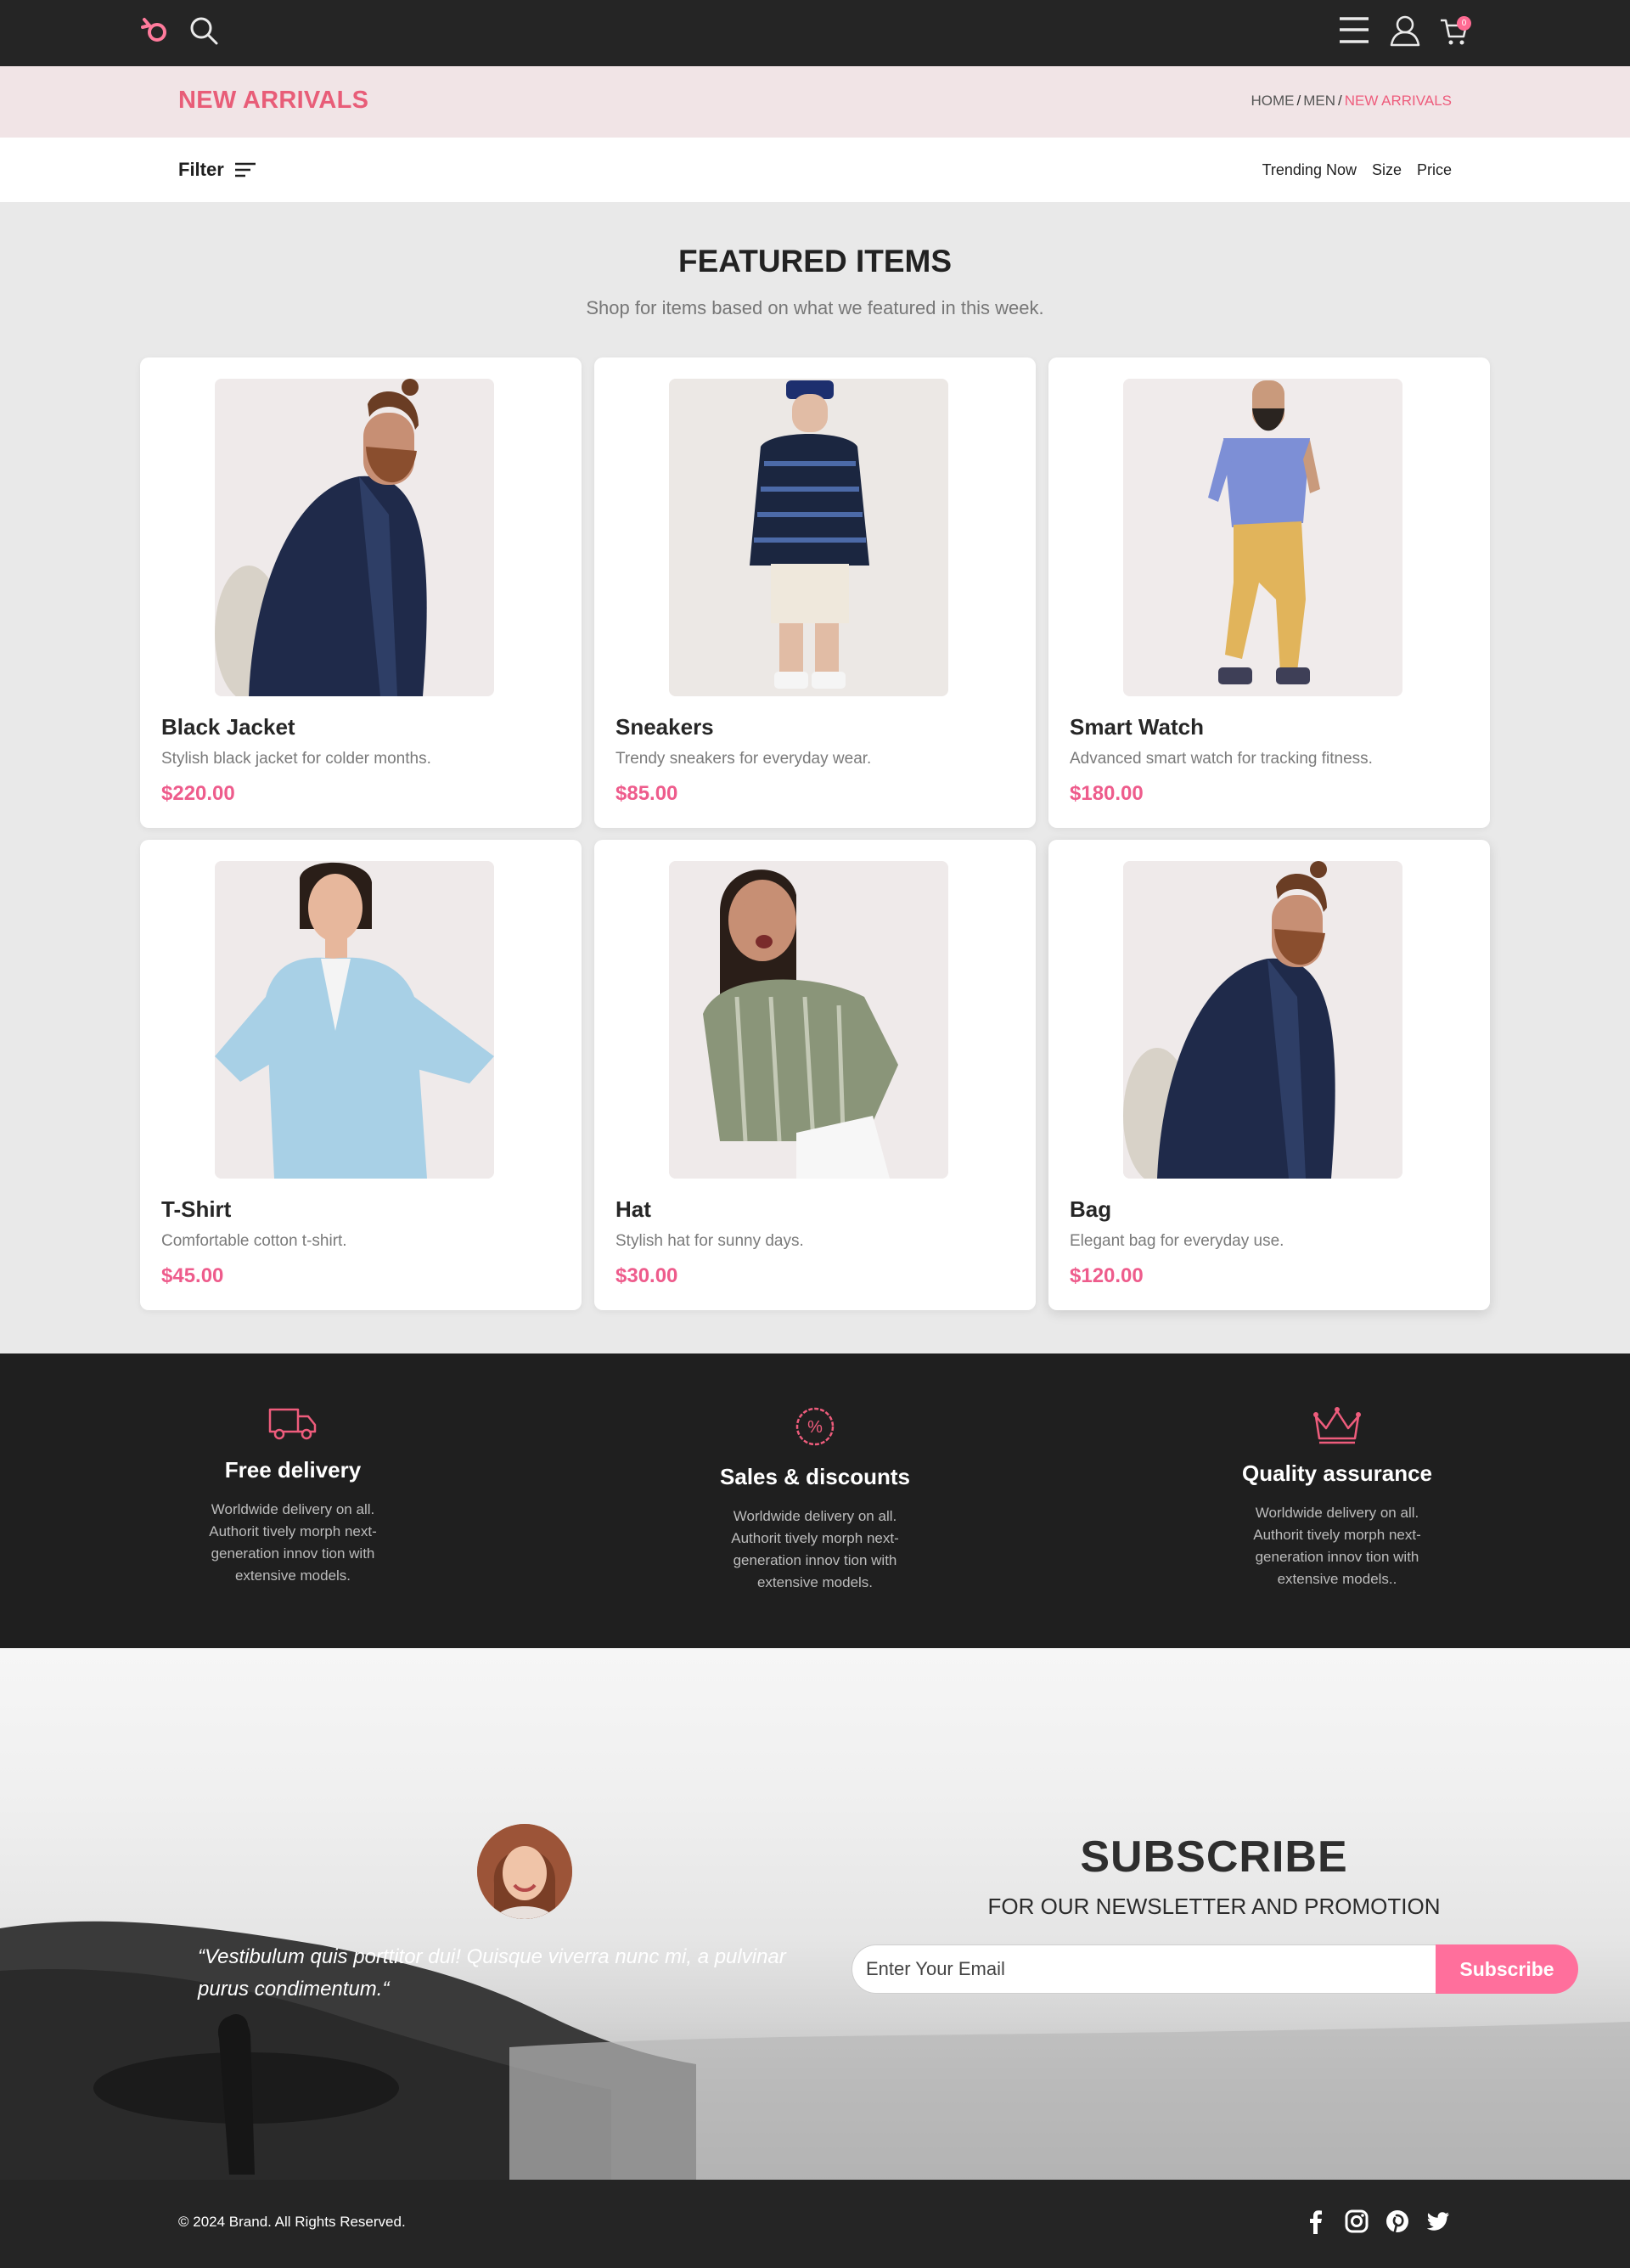 The width and height of the screenshot is (1630, 2268). What do you see at coordinates (1316, 2221) in the screenshot?
I see `facebook-icon` at bounding box center [1316, 2221].